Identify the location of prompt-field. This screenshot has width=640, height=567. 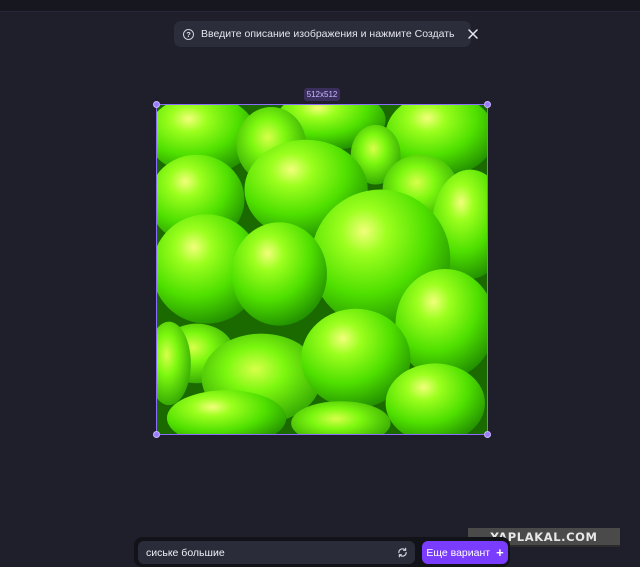
(276, 552).